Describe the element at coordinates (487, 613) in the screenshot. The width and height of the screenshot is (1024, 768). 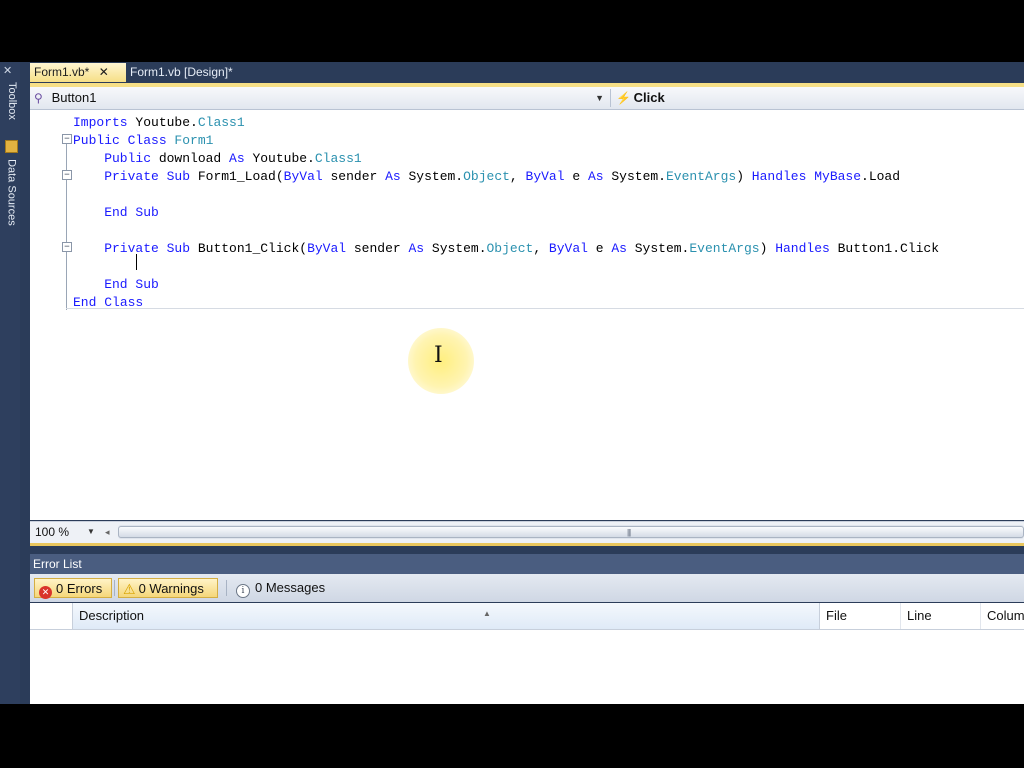
I see `sort-icon: ▲` at that location.